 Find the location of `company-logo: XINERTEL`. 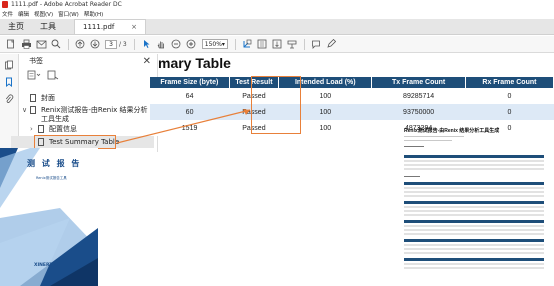

company-logo: XINERTEL is located at coordinates (46, 265).